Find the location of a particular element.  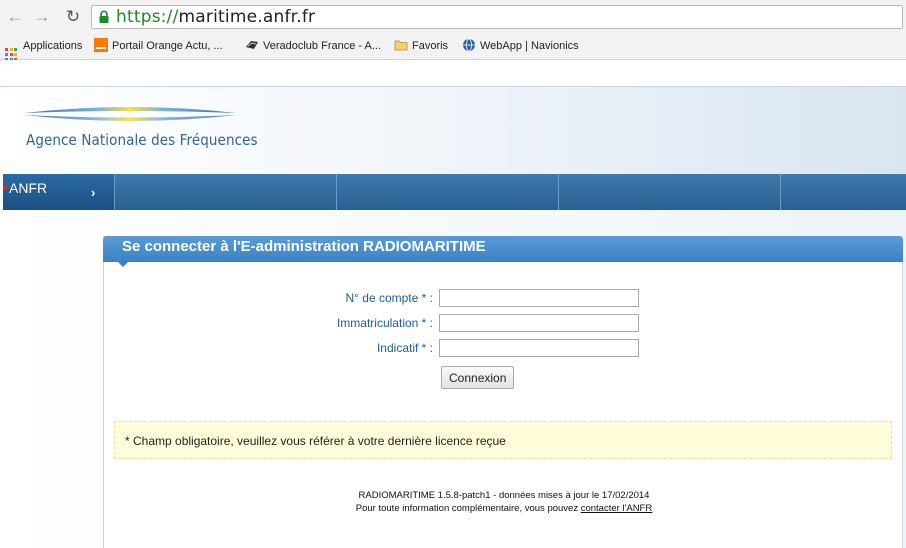

account-number-input is located at coordinates (539, 298).